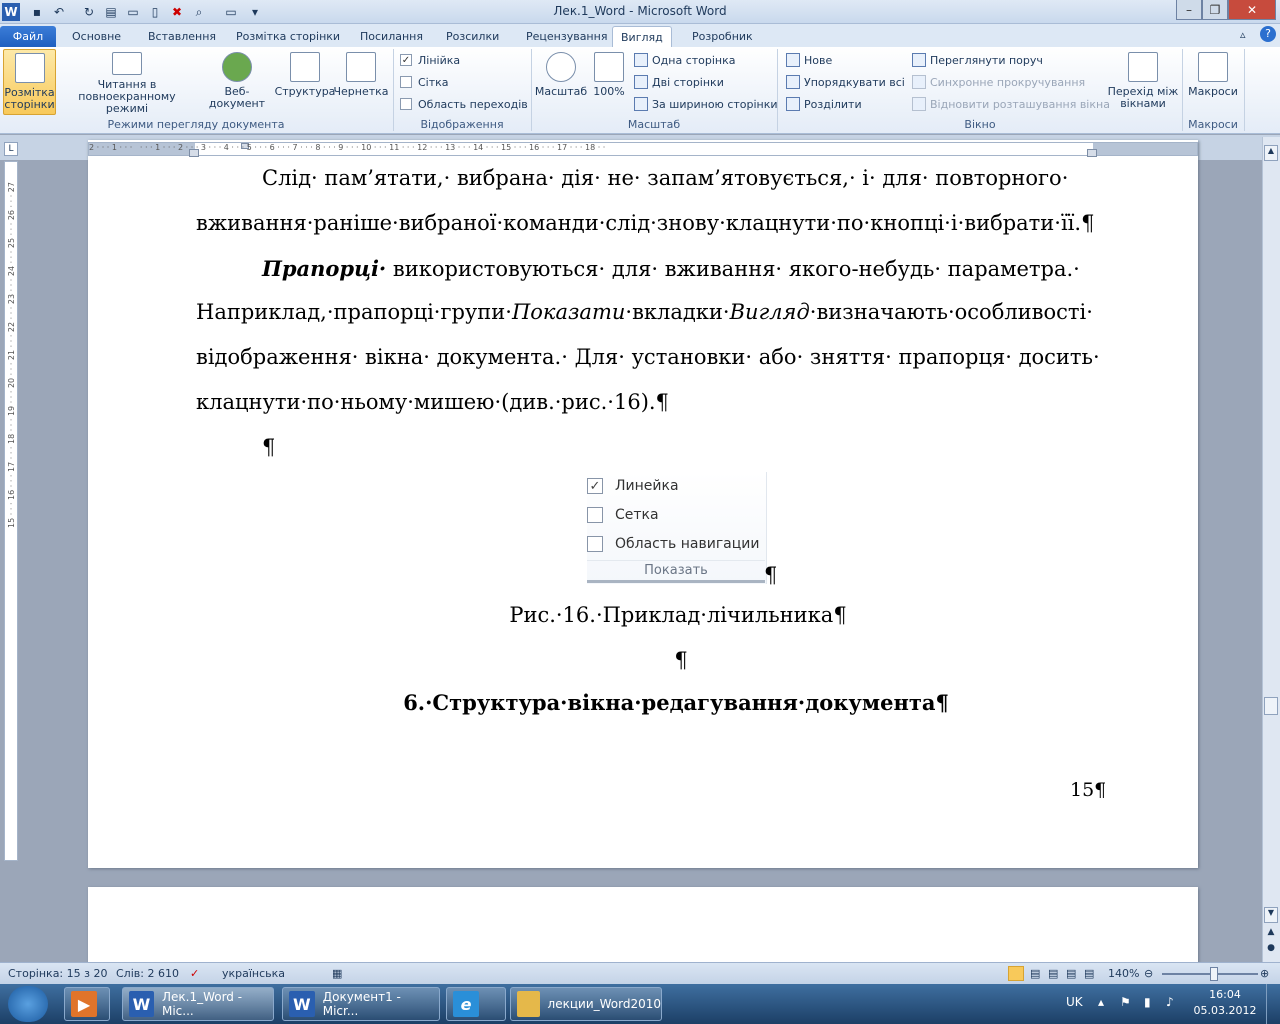 The image size is (1280, 1024). I want to click on draft-view-icon: ▤, so click(1089, 973).